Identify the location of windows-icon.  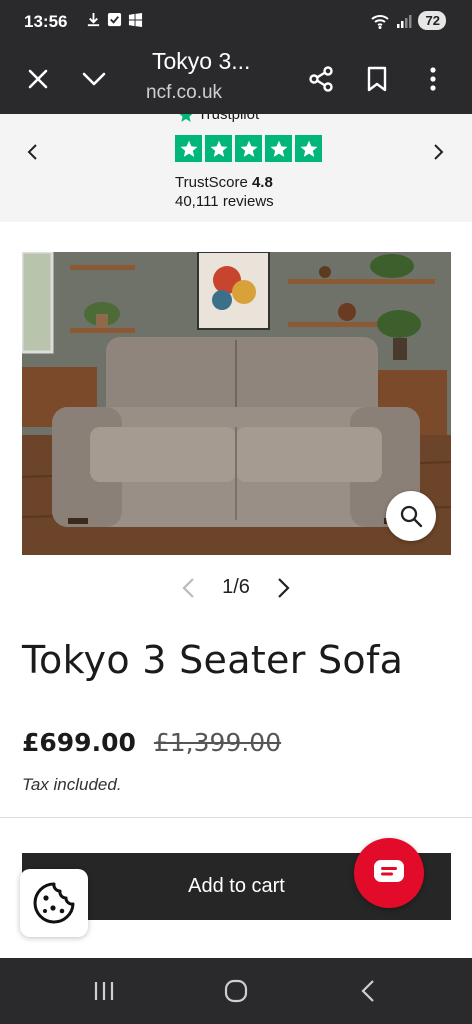
(135, 19).